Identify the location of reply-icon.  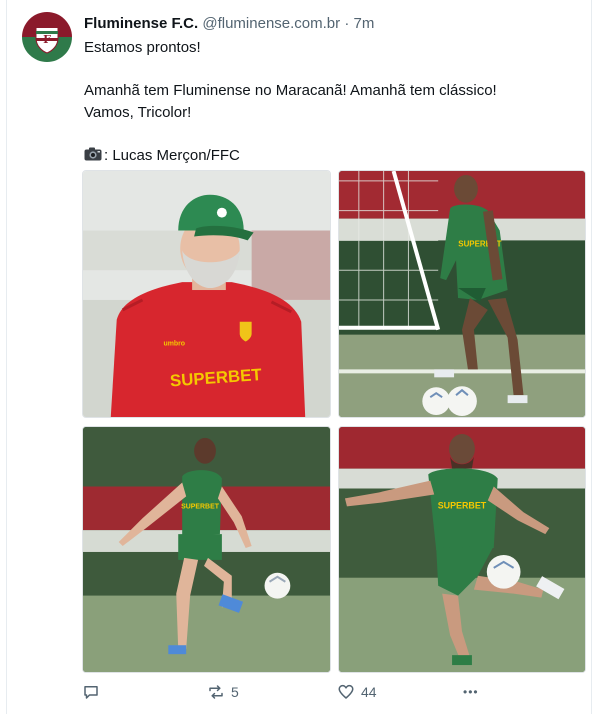
(91, 692).